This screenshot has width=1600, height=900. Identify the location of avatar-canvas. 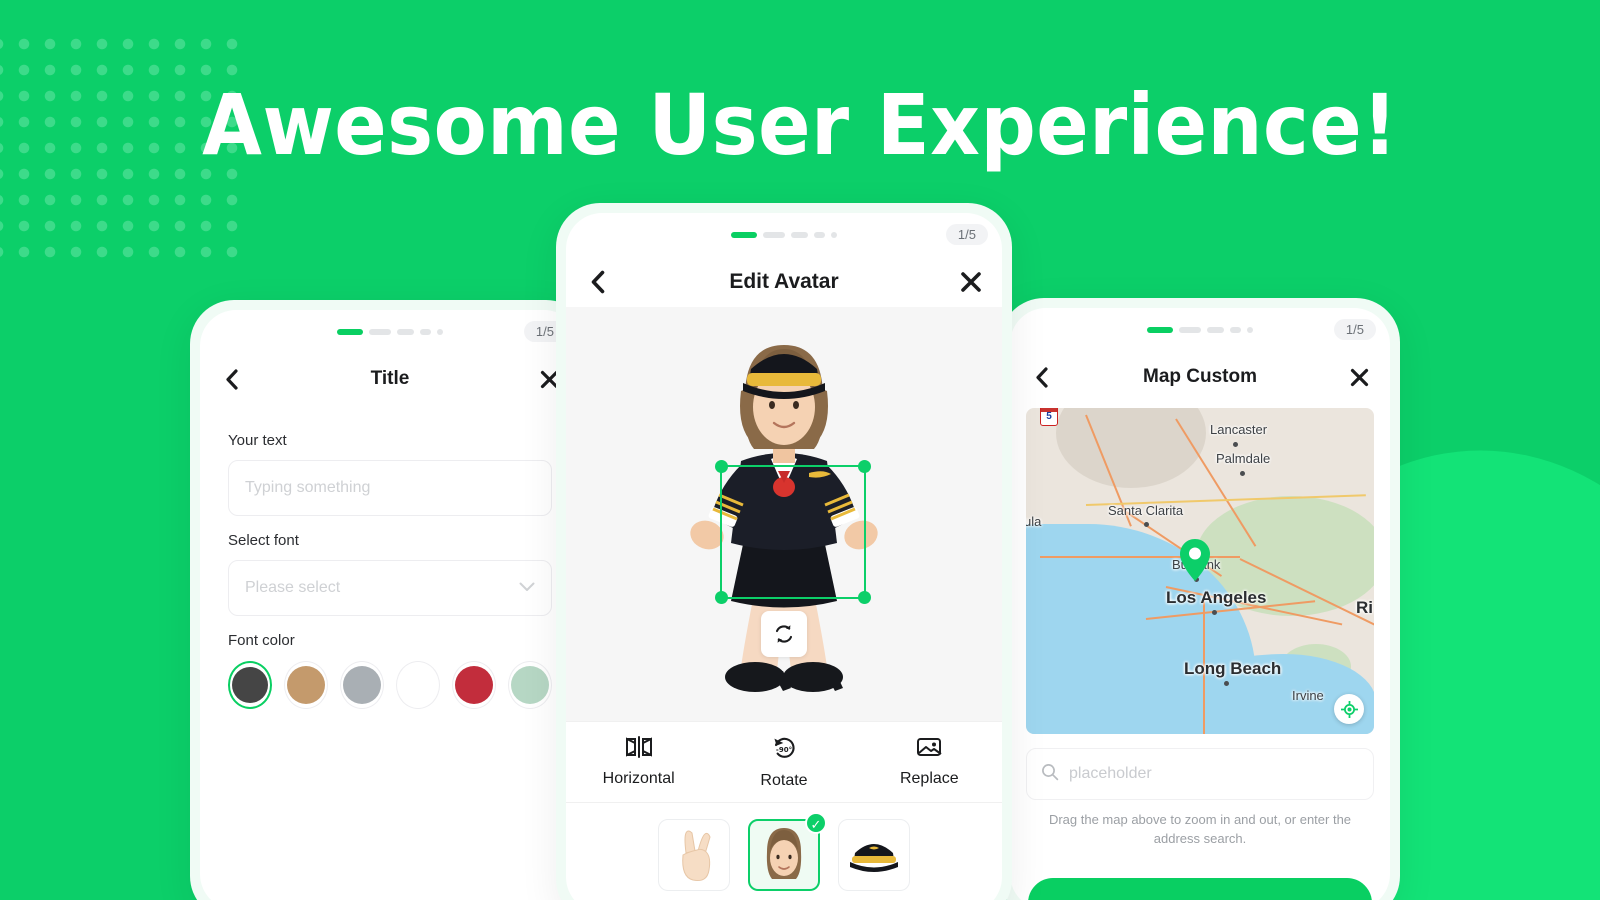
(784, 514).